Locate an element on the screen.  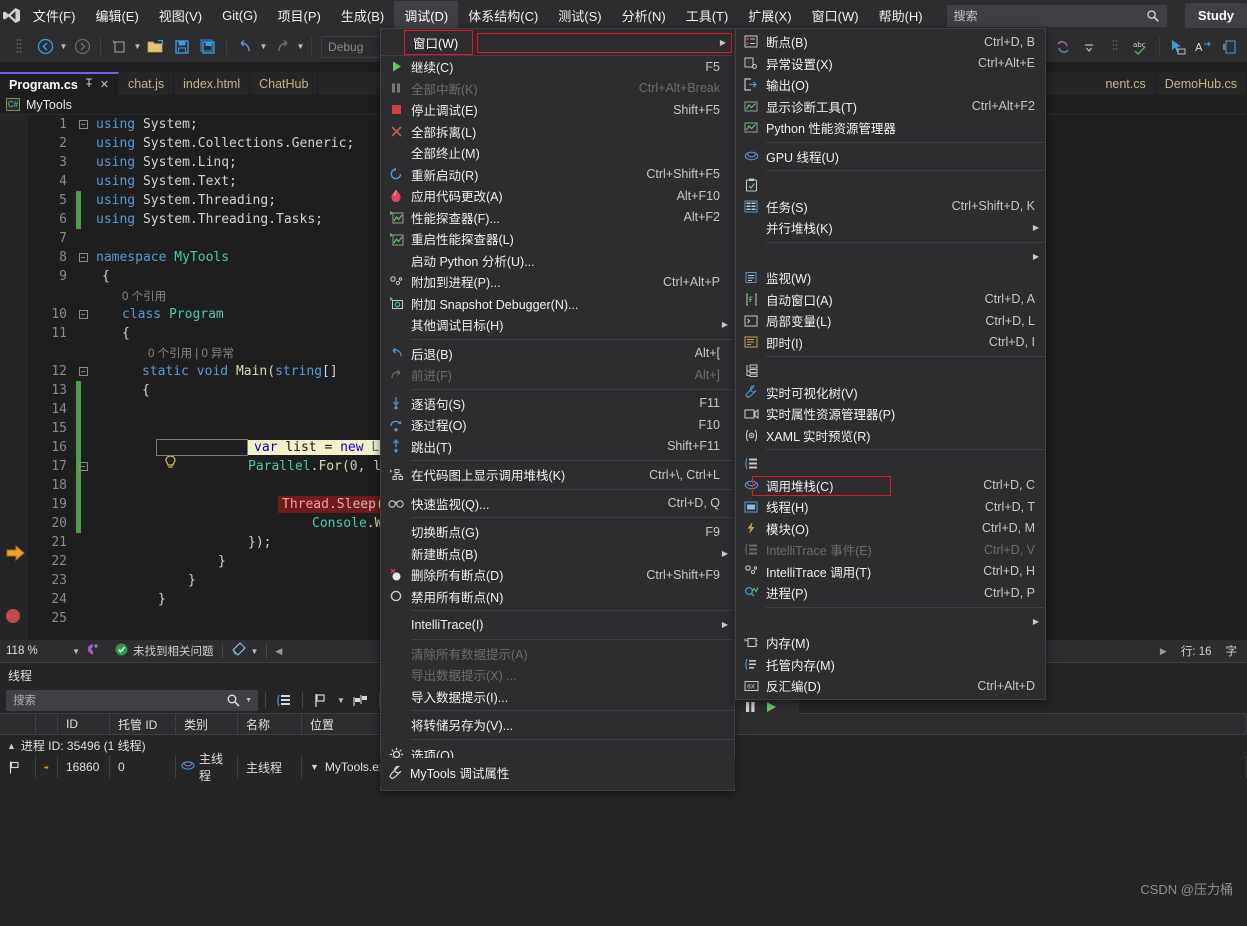
submenu-item-watch: ▶ is located at coordinates (890, 257).